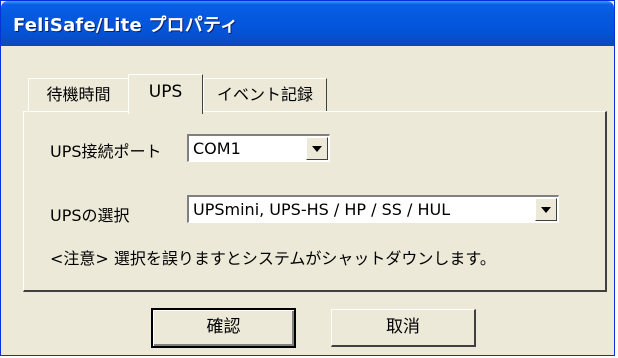 This screenshot has height=358, width=618. I want to click on tab-label: UPS, so click(165, 92).